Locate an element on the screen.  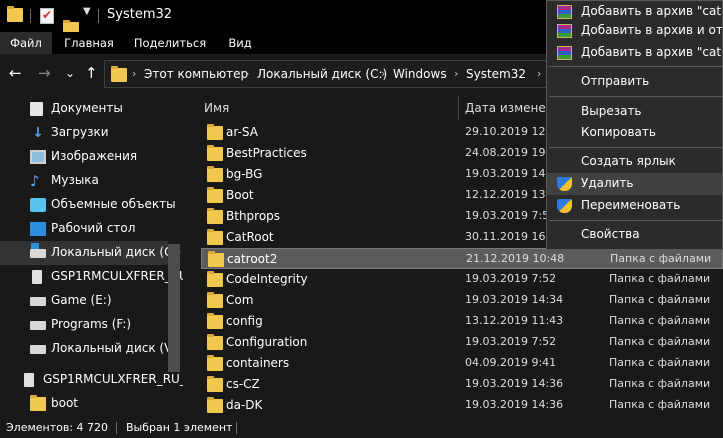
table-row: da-DK 19.03.2019 14:36 Папка с файлами is located at coordinates (462, 405).